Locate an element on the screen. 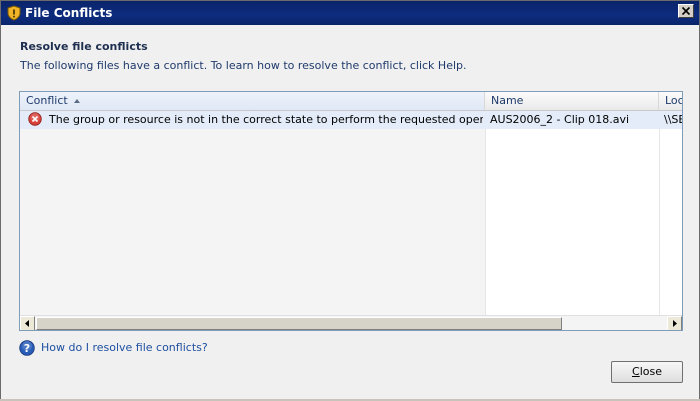  list-header: Conflict Name Loc is located at coordinates (351, 101).